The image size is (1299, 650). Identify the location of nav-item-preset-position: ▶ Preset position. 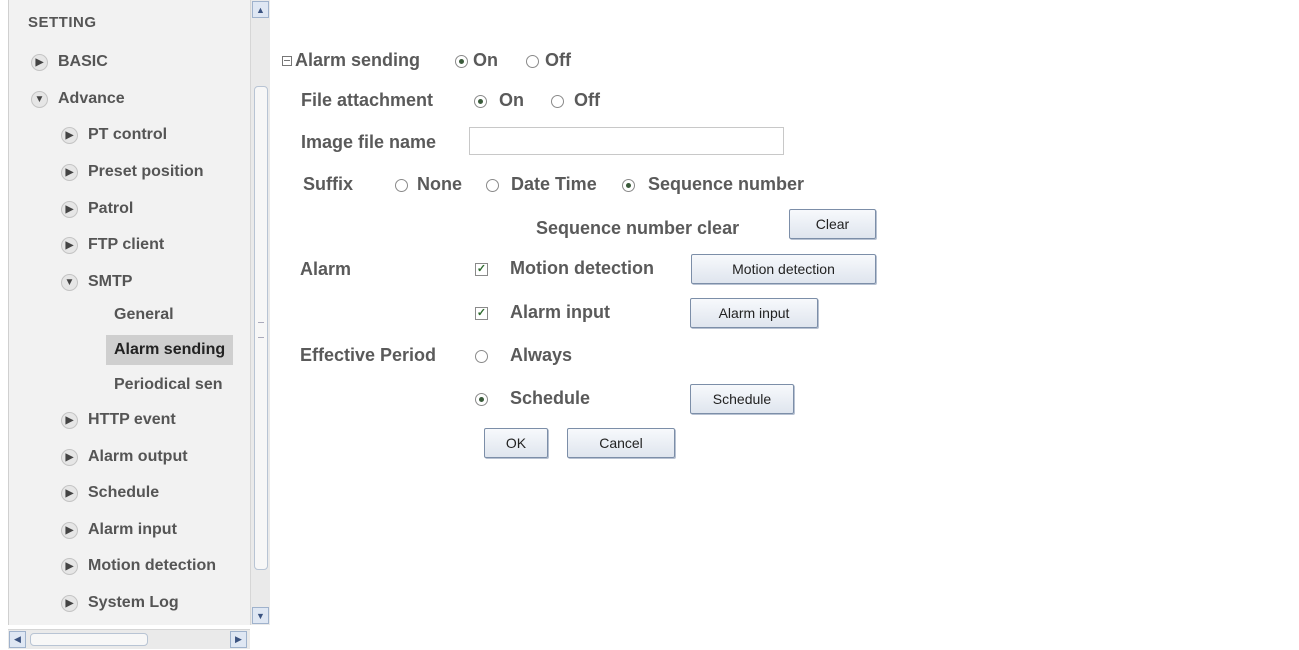
(132, 172).